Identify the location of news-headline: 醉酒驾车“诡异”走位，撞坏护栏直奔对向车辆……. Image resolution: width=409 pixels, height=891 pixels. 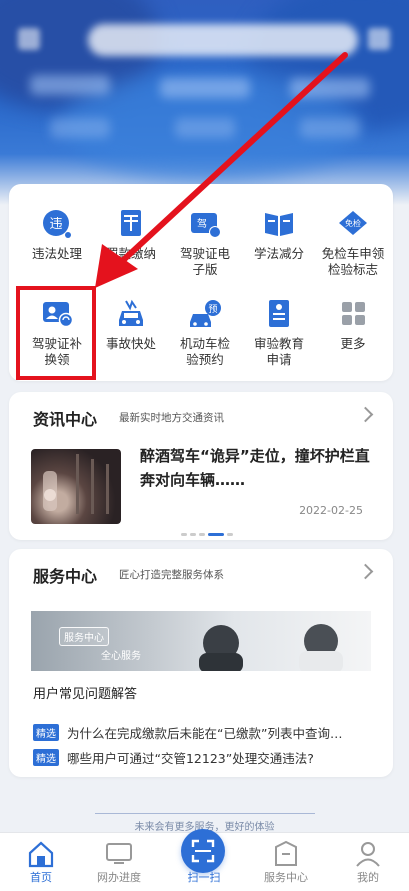
(255, 468).